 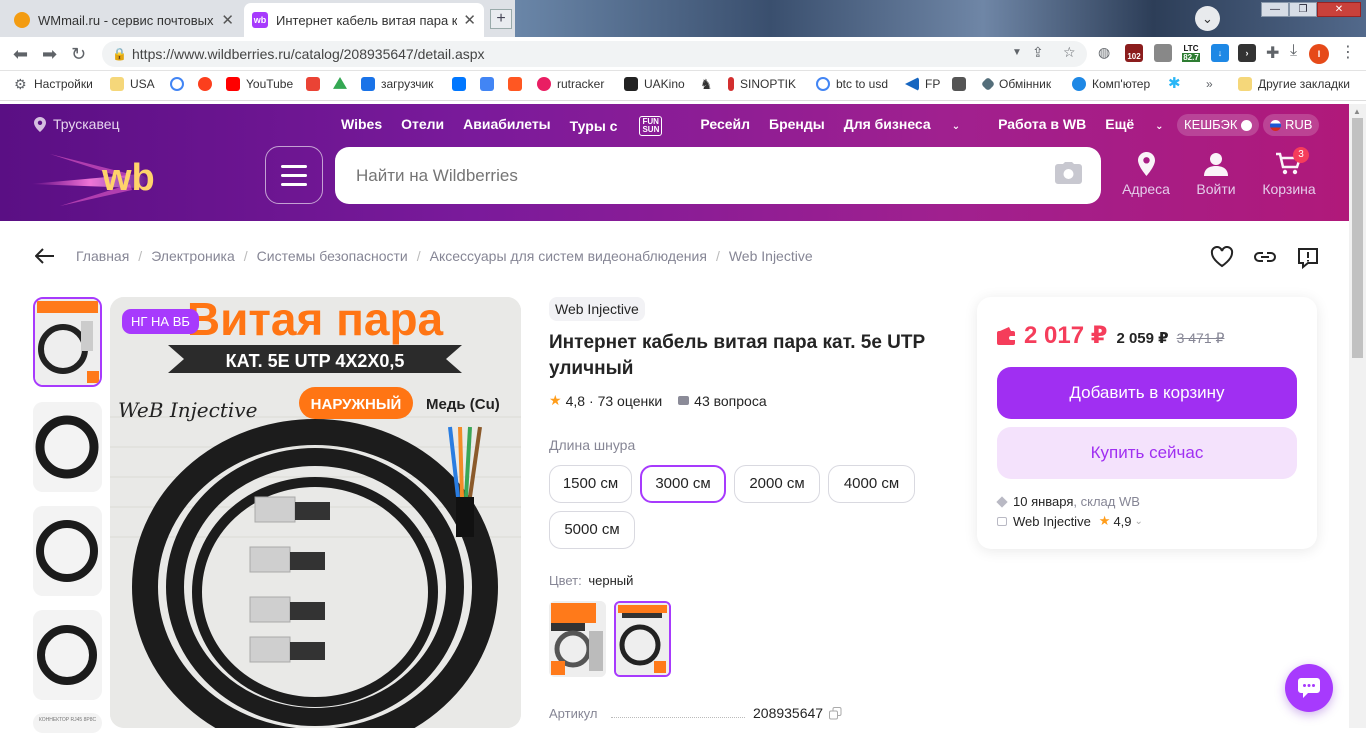 I want to click on maximize-button: ❐, so click(x=1303, y=9).